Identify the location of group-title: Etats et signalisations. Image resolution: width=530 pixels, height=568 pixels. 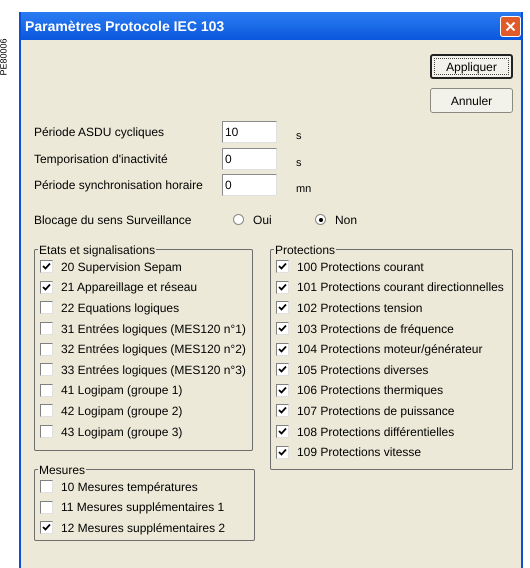
(97, 249).